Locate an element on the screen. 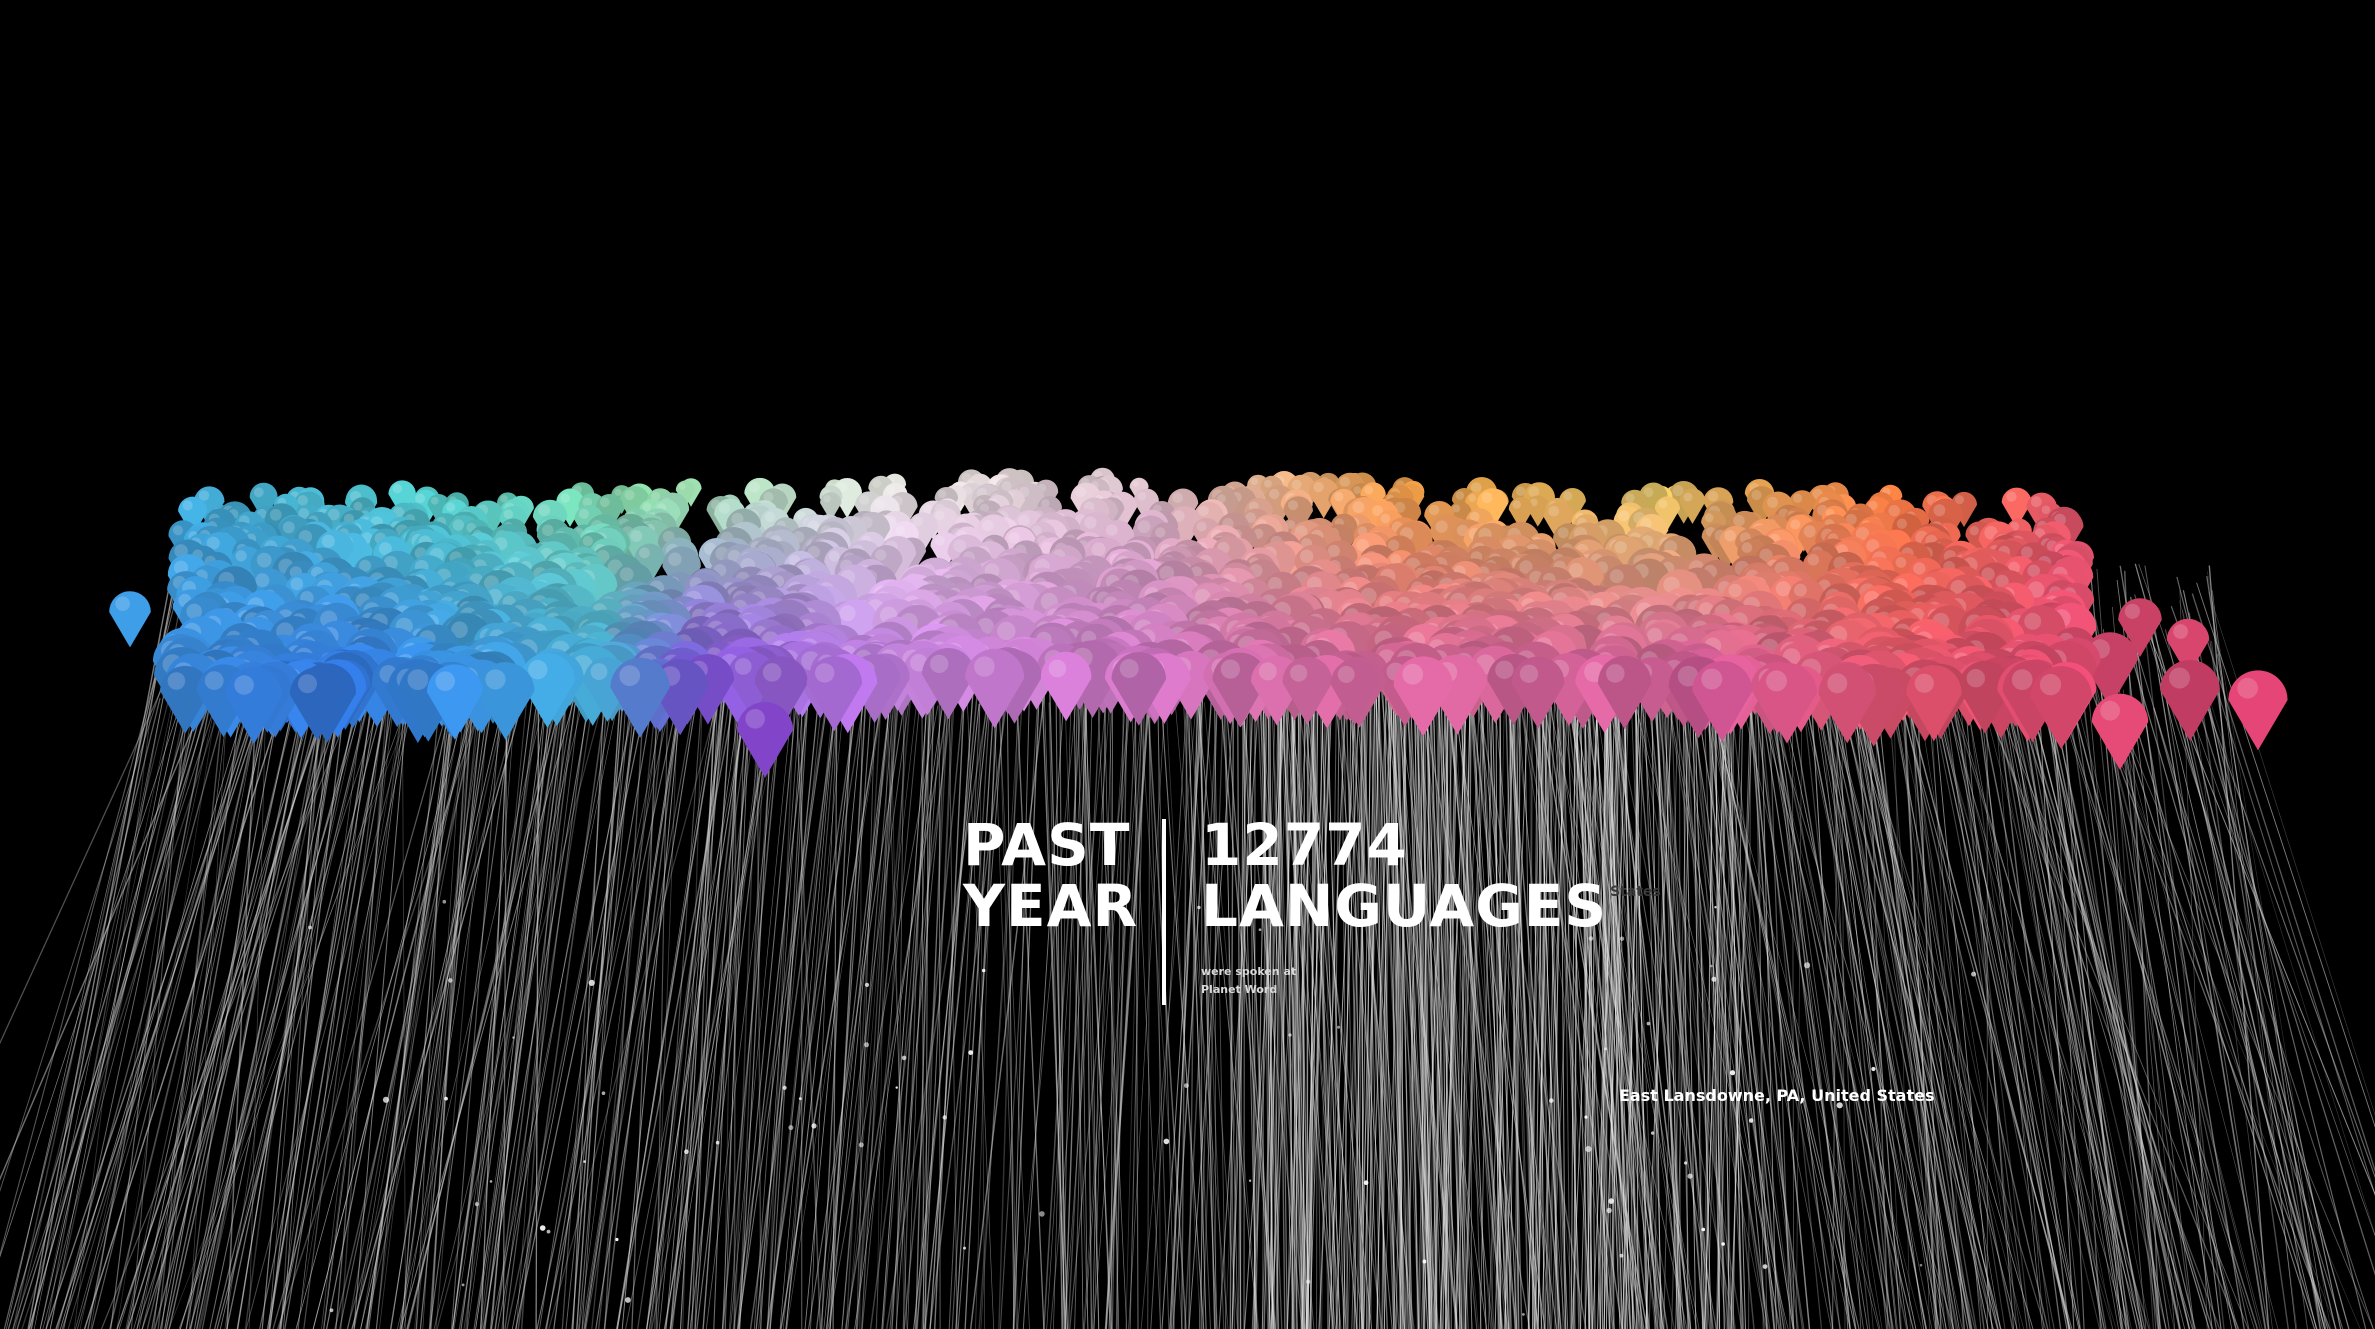 The width and height of the screenshot is (2375, 1329). language-count: 12774 is located at coordinates (1304, 845).